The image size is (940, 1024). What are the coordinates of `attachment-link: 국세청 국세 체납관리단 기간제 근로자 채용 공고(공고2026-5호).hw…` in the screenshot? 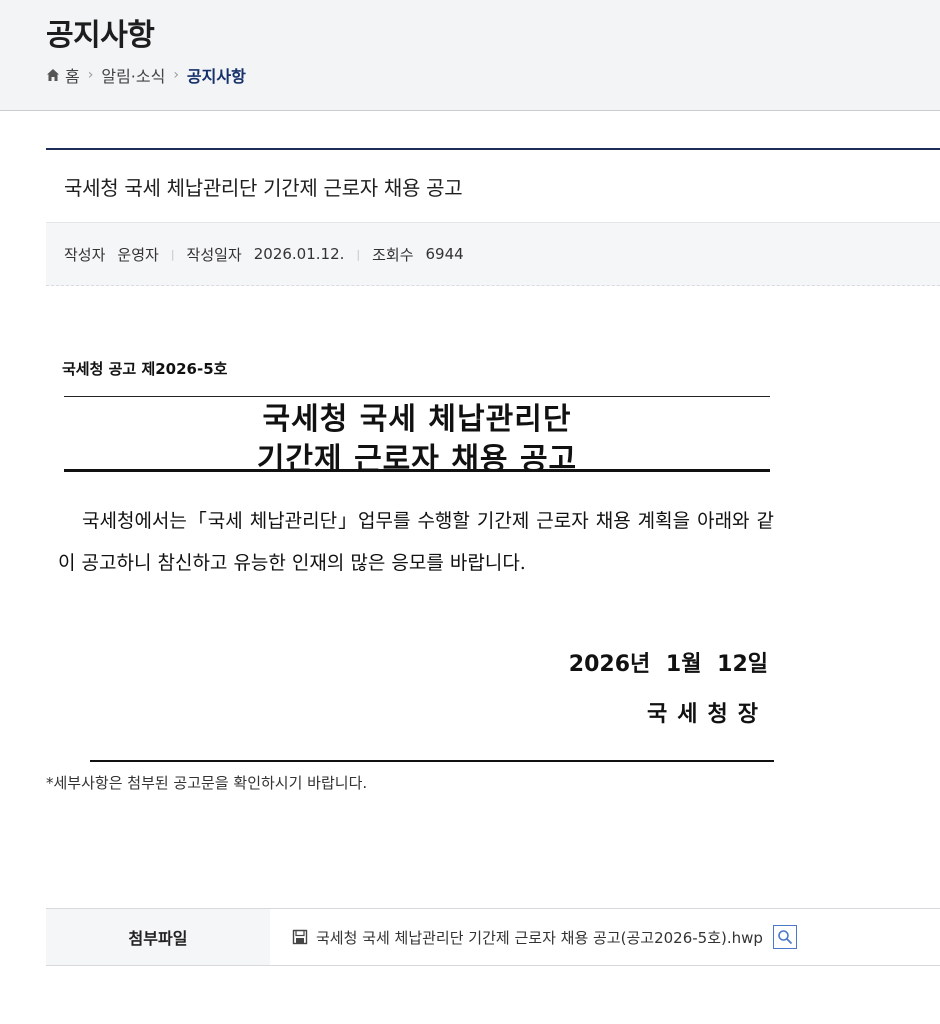 It's located at (539, 937).